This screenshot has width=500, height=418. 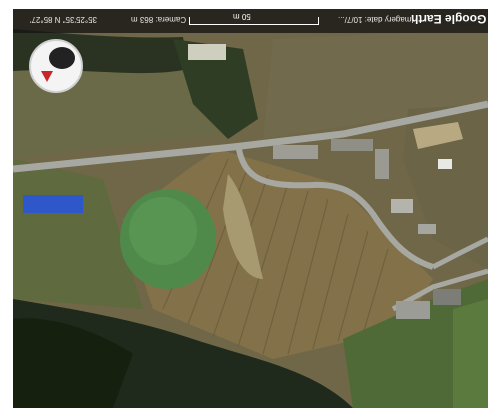 What do you see at coordinates (64, 19) in the screenshot?
I see `coordinates-readout: 35°25'35" N 85°27'` at bounding box center [64, 19].